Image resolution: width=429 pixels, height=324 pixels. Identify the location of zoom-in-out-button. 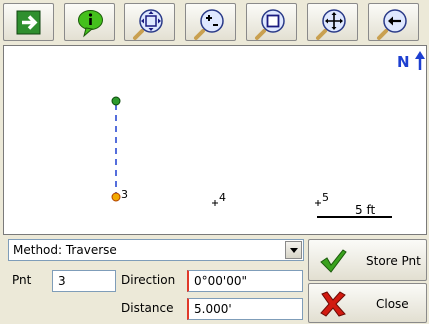
(210, 22).